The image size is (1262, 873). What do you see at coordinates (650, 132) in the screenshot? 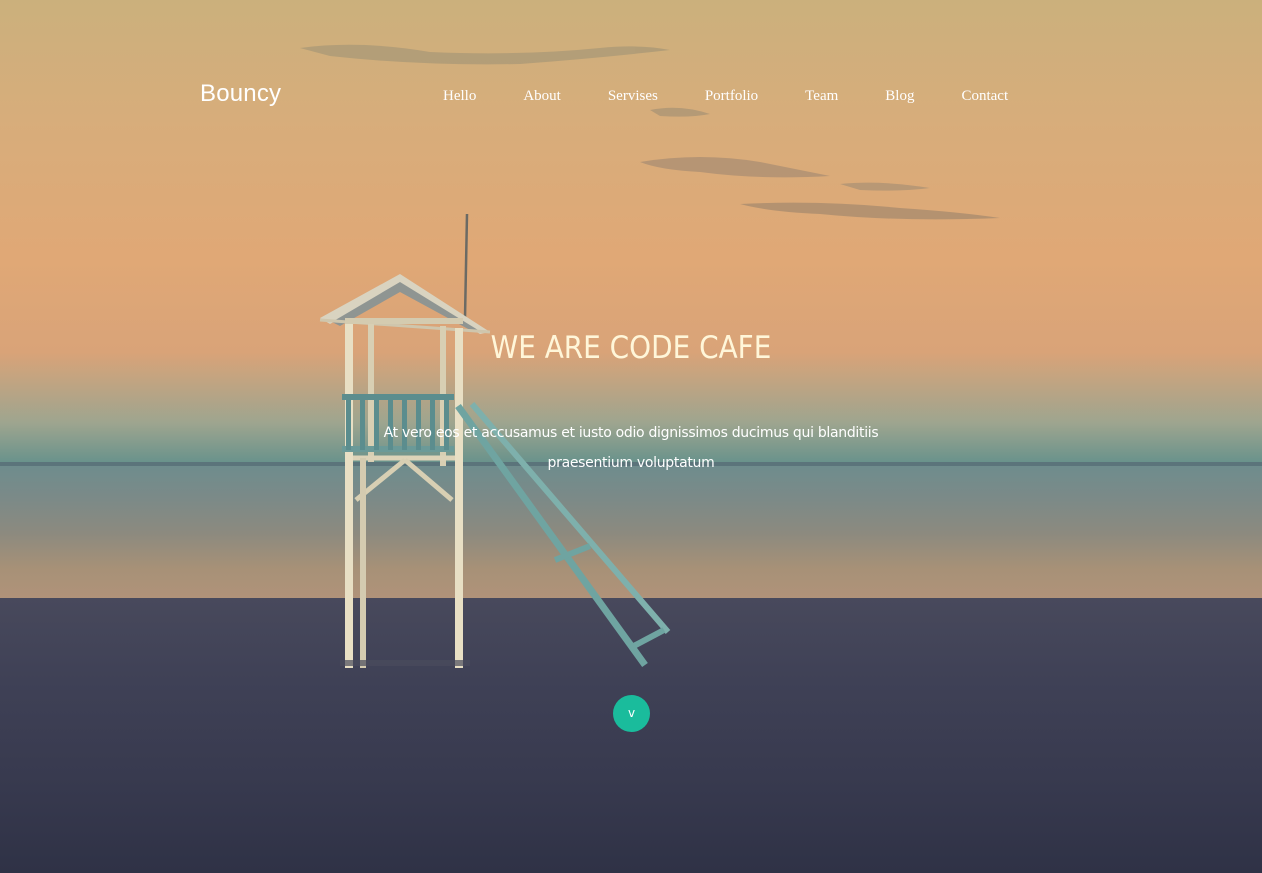
I see `clouds` at bounding box center [650, 132].